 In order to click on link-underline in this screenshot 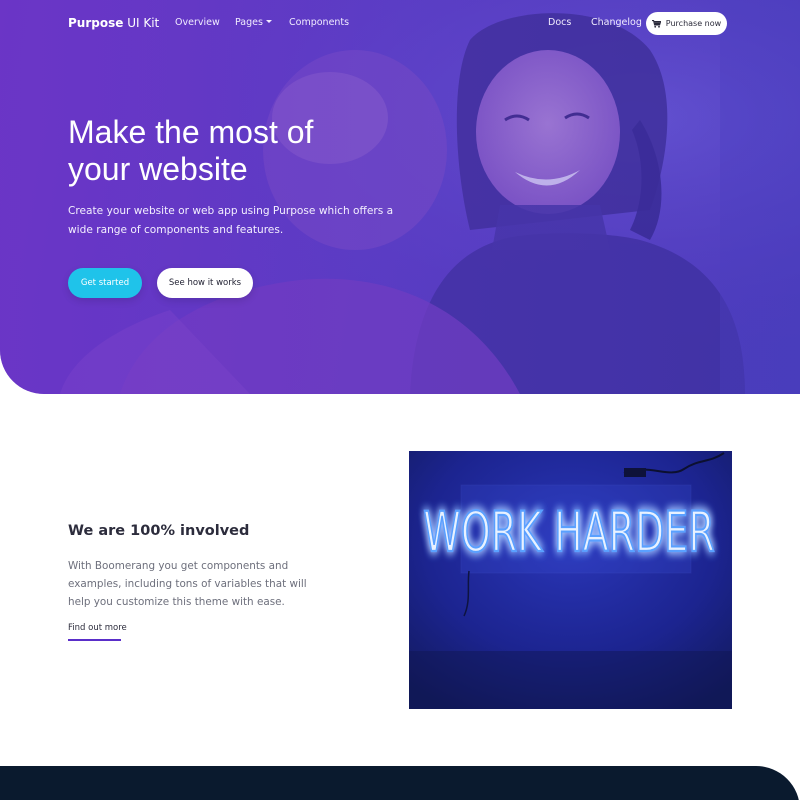, I will do `click(94, 640)`.